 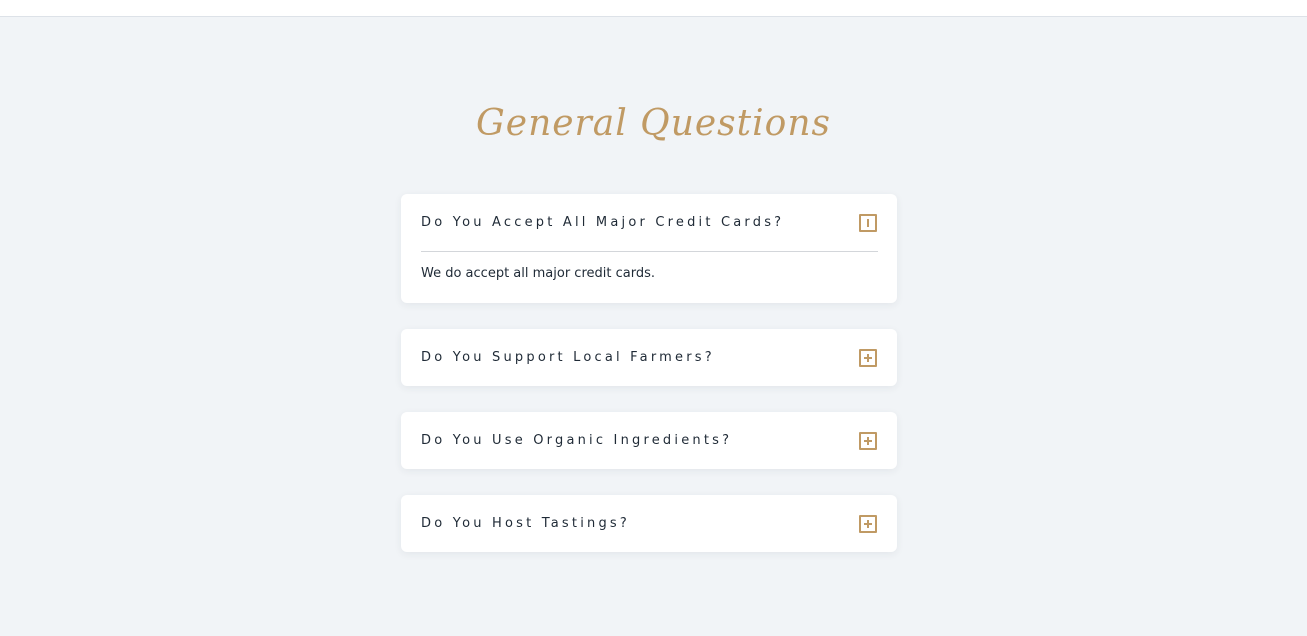 I want to click on minus-square-icon, so click(x=868, y=222).